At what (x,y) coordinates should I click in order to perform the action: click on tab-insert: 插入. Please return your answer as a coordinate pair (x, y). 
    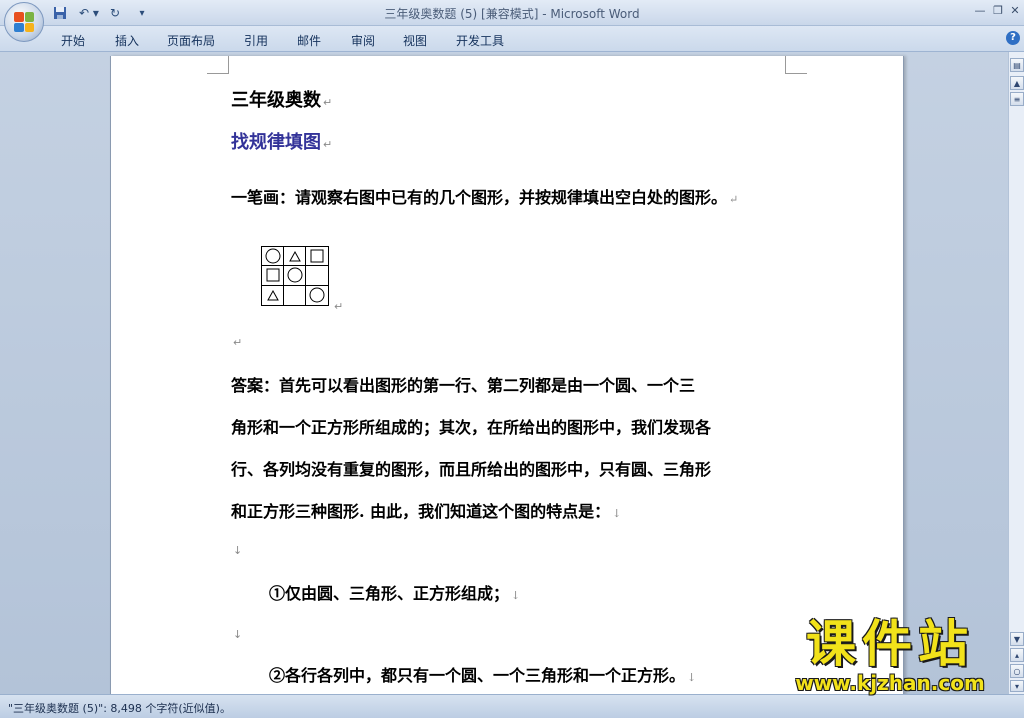
    Looking at the image, I should click on (127, 40).